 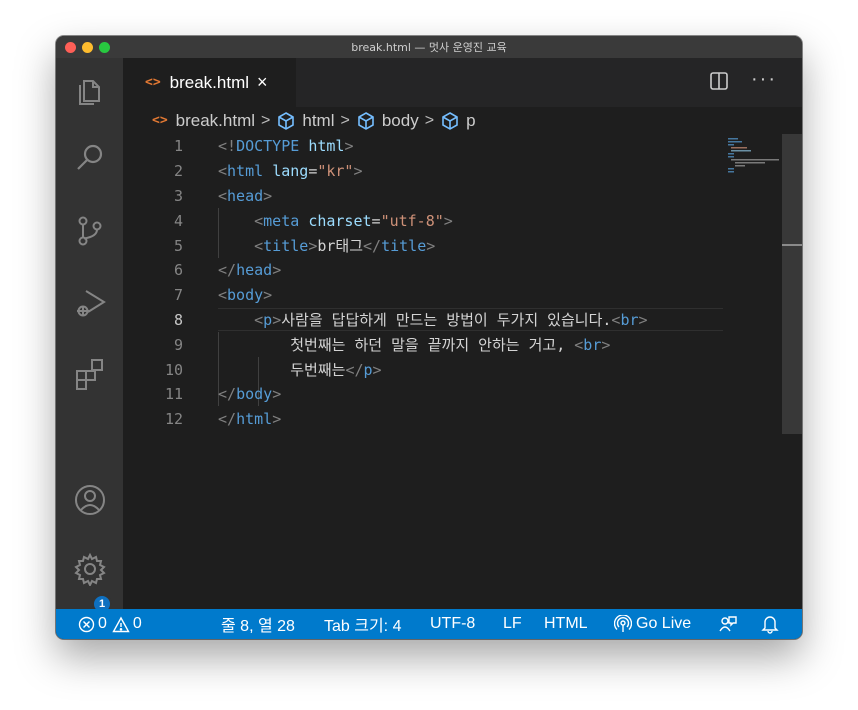 What do you see at coordinates (728, 624) in the screenshot?
I see `feedback-icon` at bounding box center [728, 624].